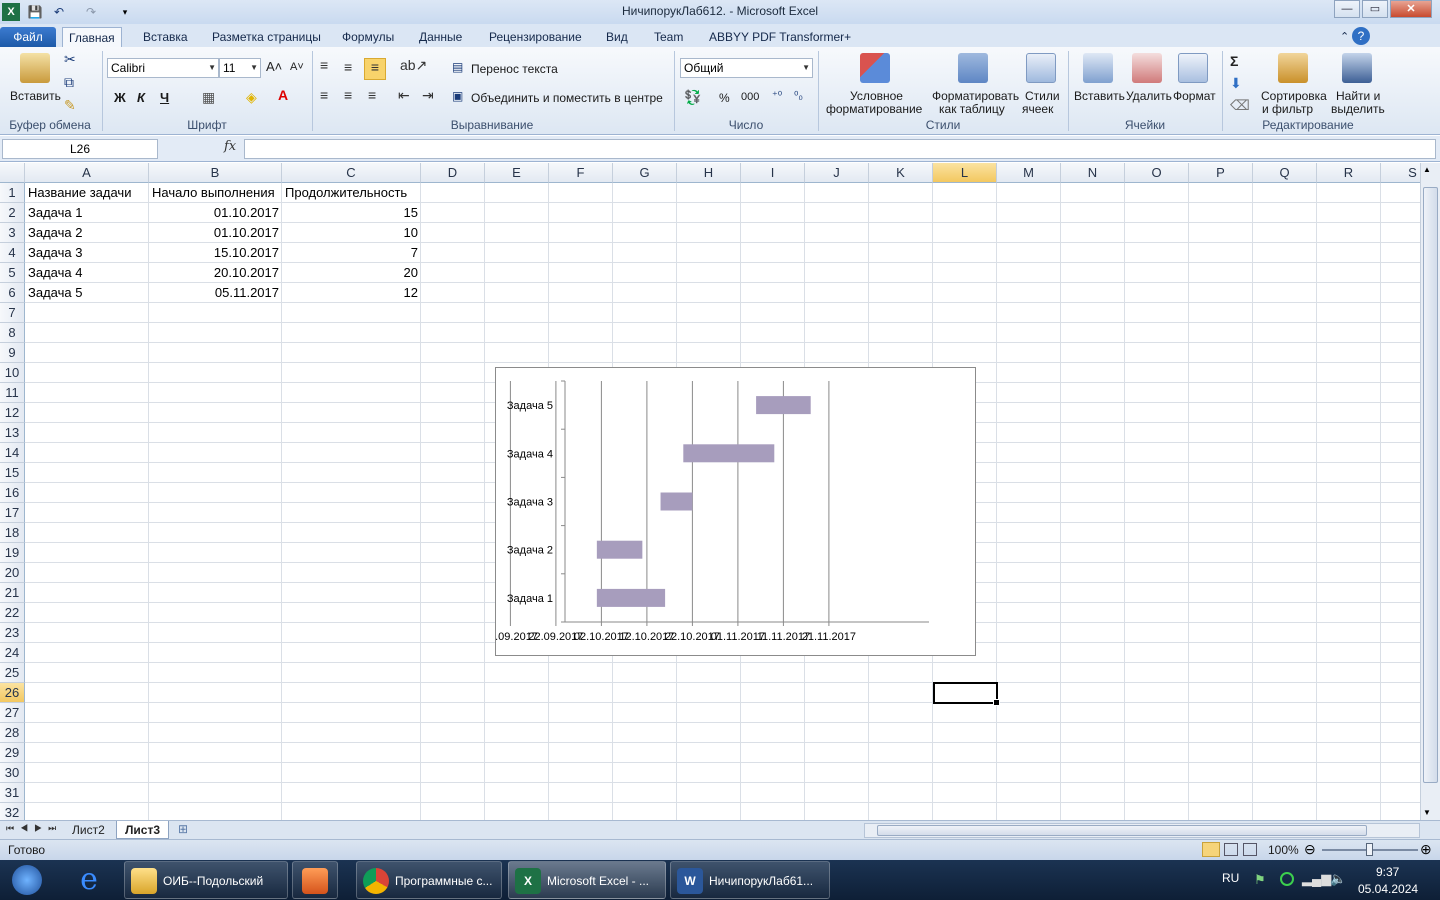 Image resolution: width=1440 pixels, height=900 pixels. What do you see at coordinates (80, 149) in the screenshot?
I see `name-box: L26` at bounding box center [80, 149].